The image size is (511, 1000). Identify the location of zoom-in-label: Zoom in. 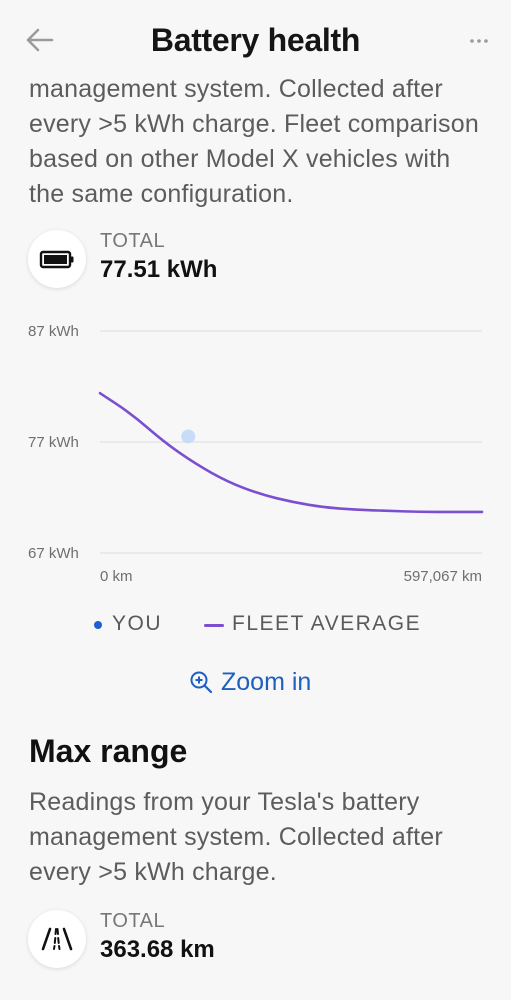
(266, 681).